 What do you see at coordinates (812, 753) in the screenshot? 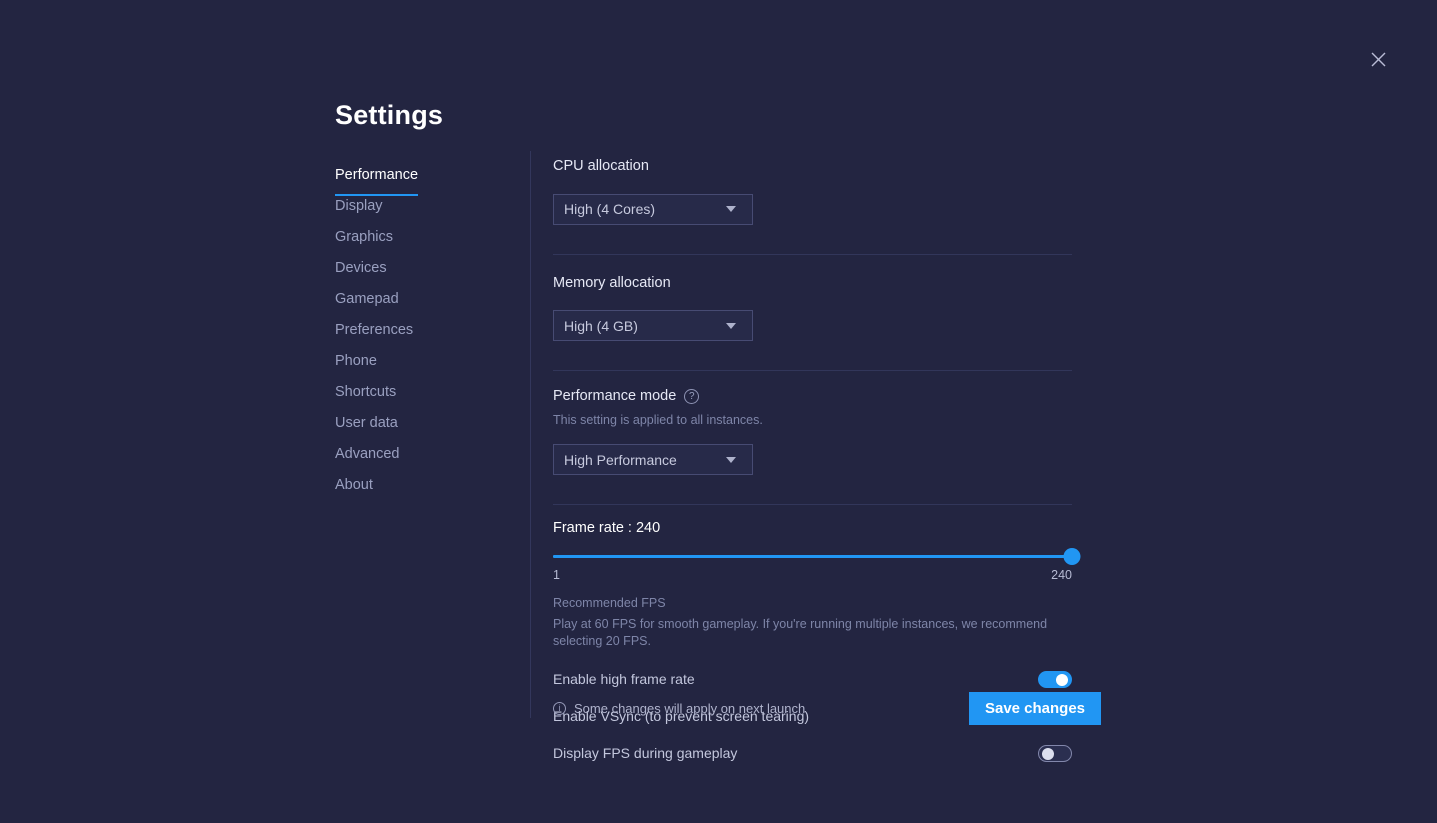
I see `toggle-row-display-fps: Display FPS during gameplay` at bounding box center [812, 753].